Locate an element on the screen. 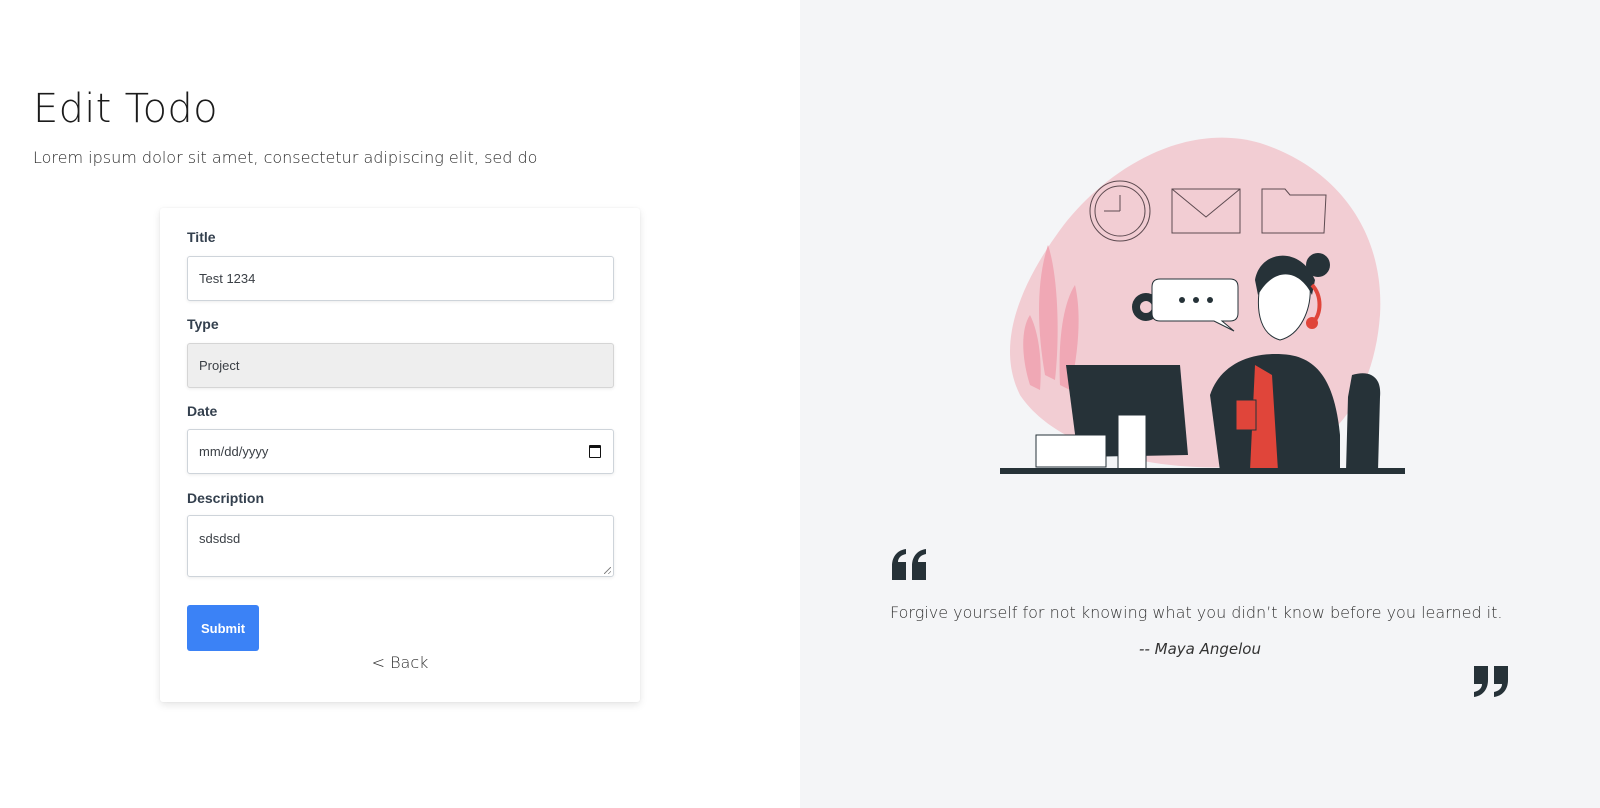  calendar-icon is located at coordinates (595, 451).